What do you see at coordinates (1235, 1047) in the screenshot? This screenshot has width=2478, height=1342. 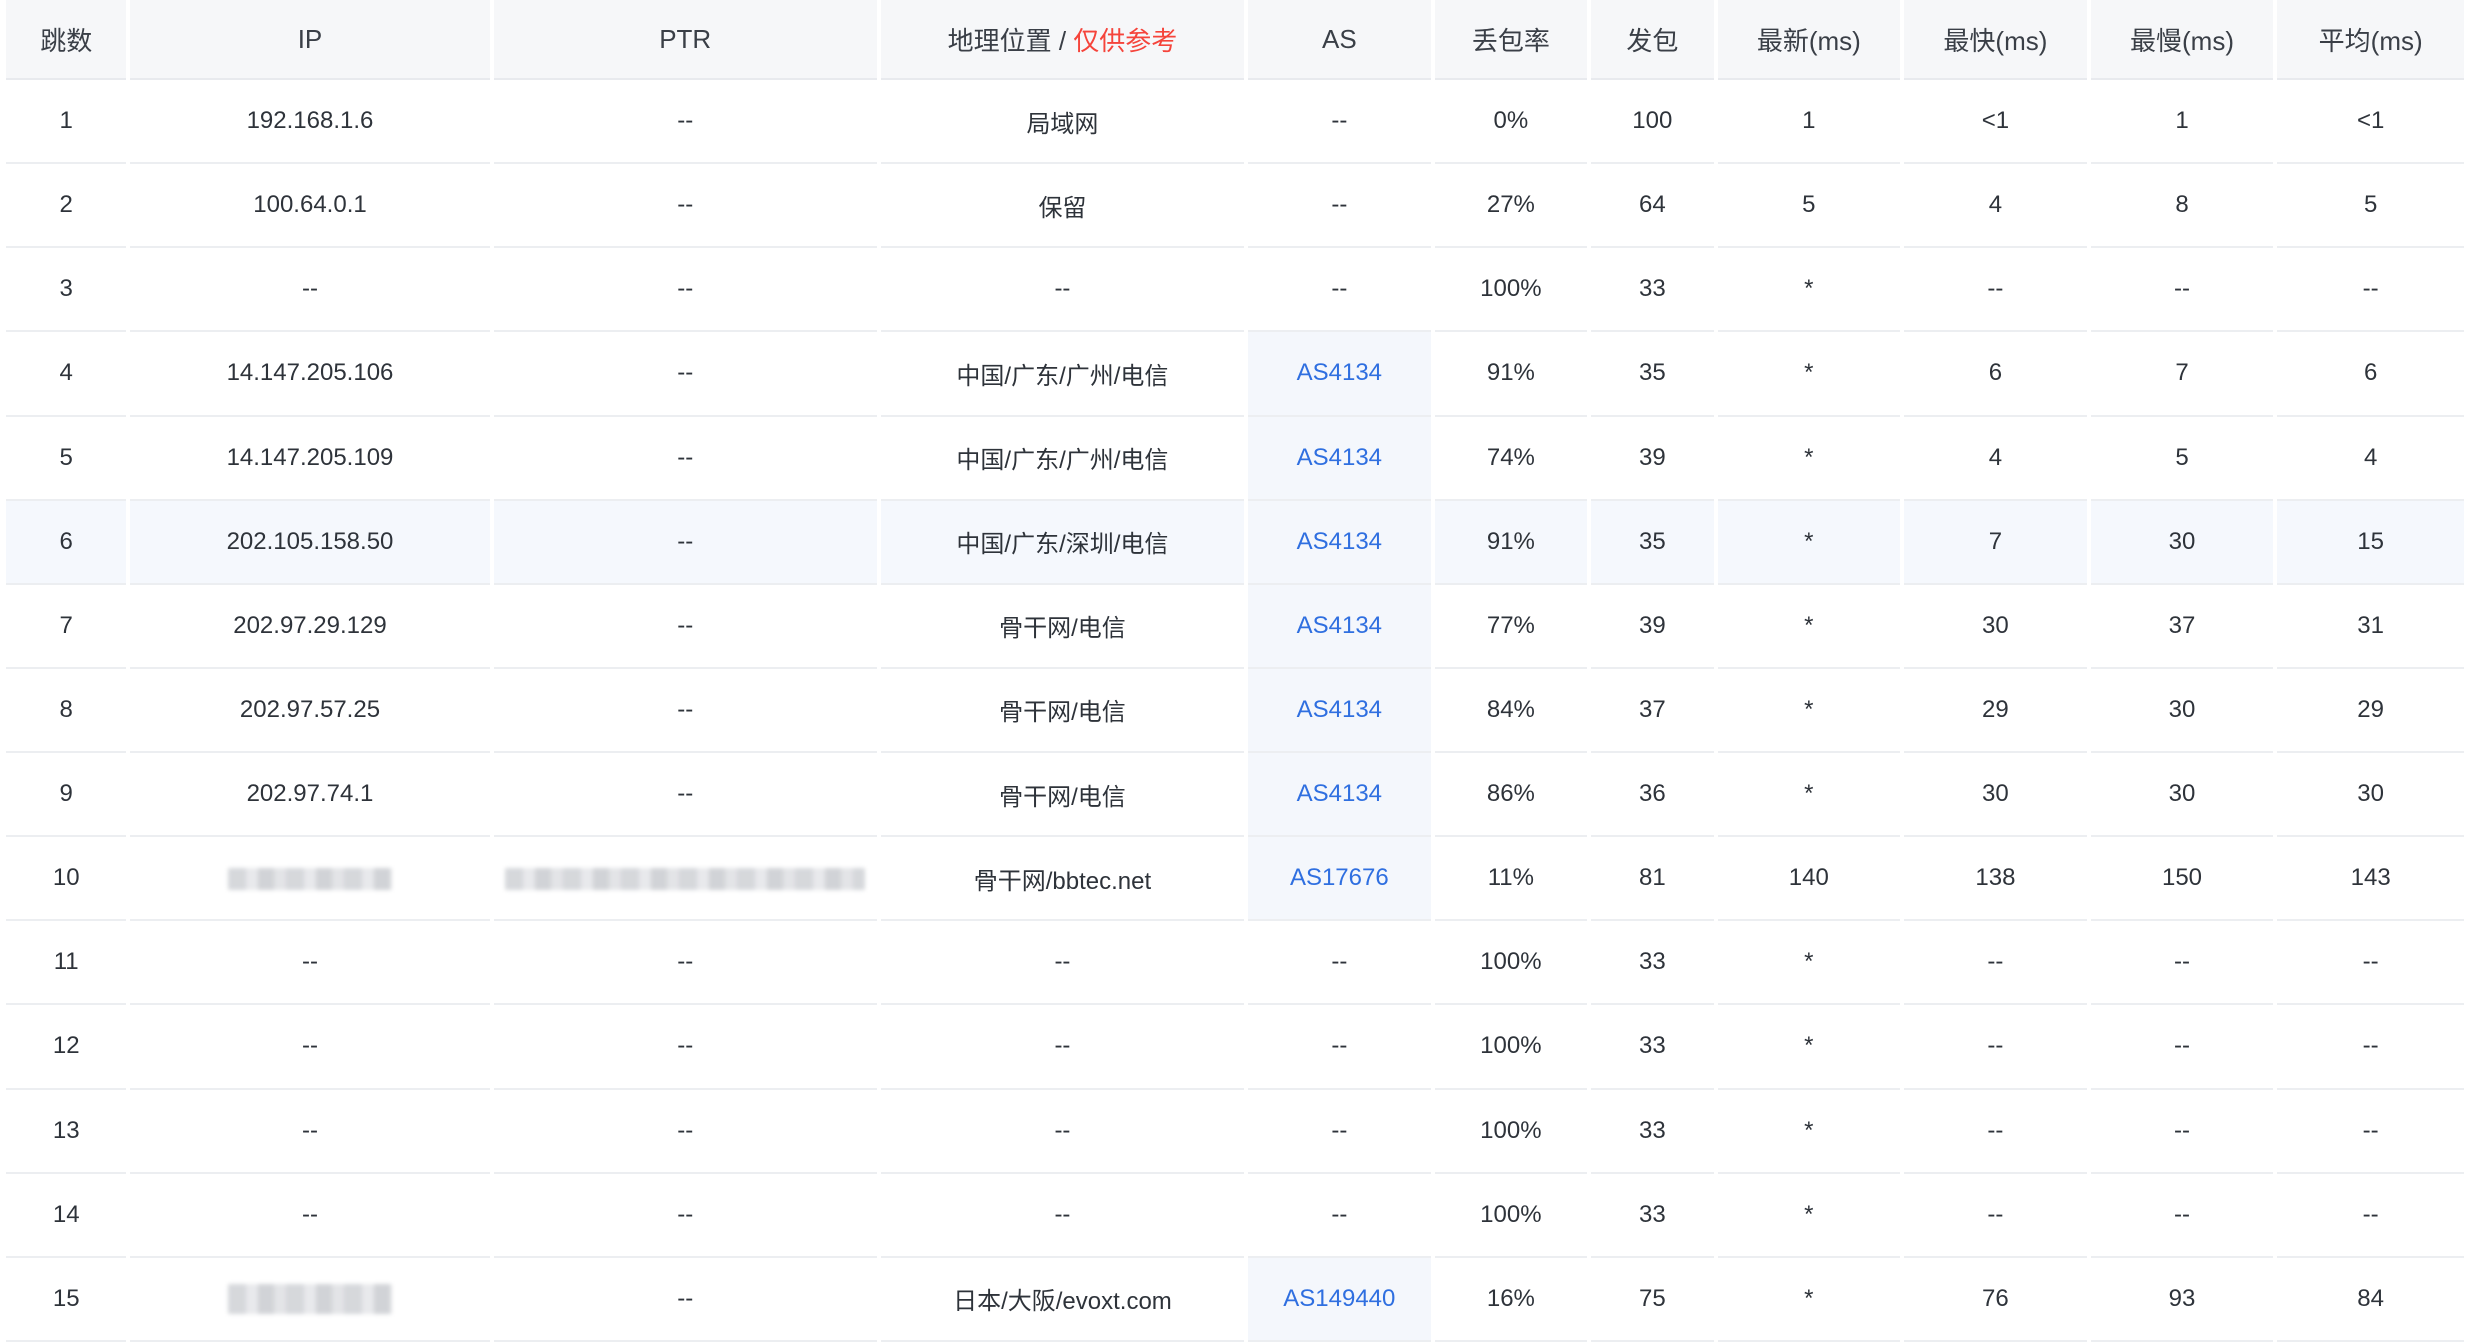 I see `table-row: 12 -- -- -- -- 100% 33 * -- -- --` at bounding box center [1235, 1047].